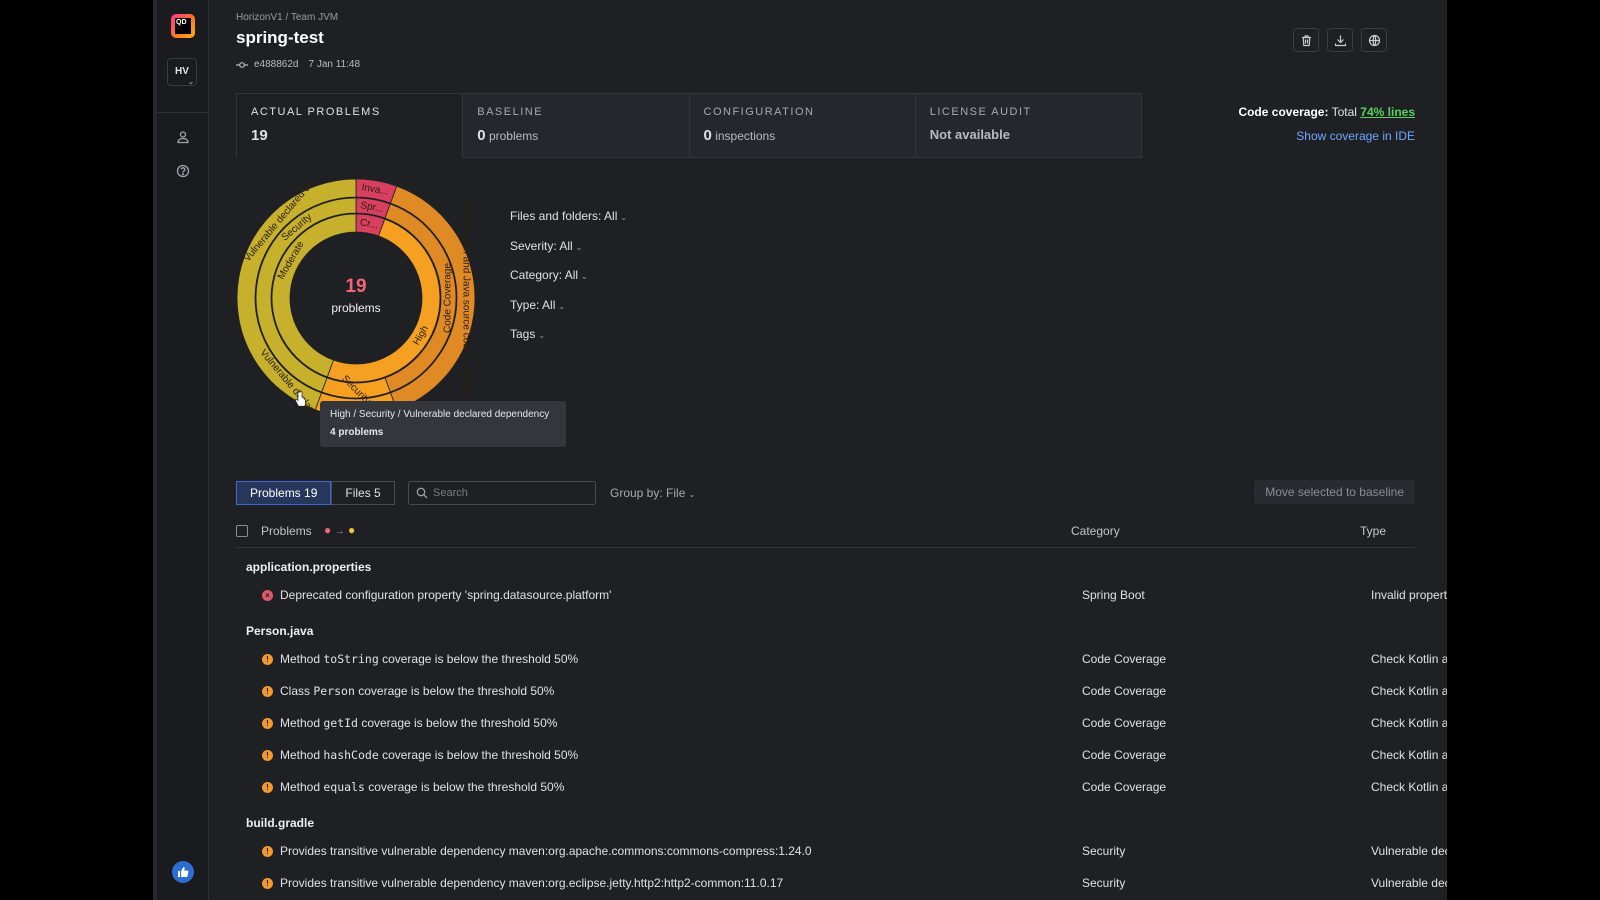  I want to click on trash-icon, so click(1306, 41).